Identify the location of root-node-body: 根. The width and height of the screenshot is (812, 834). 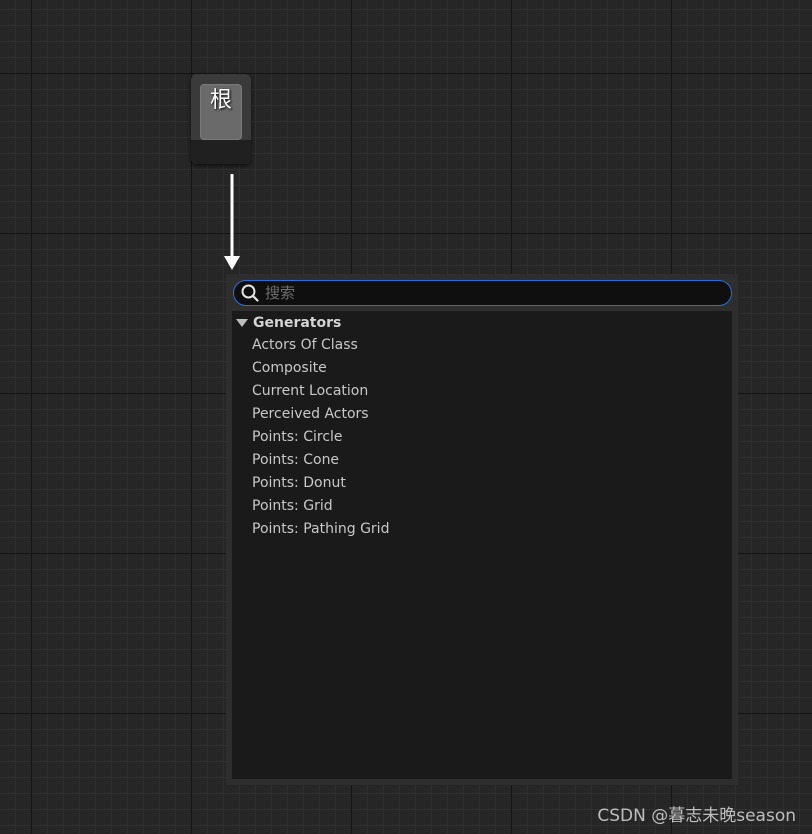
(221, 112).